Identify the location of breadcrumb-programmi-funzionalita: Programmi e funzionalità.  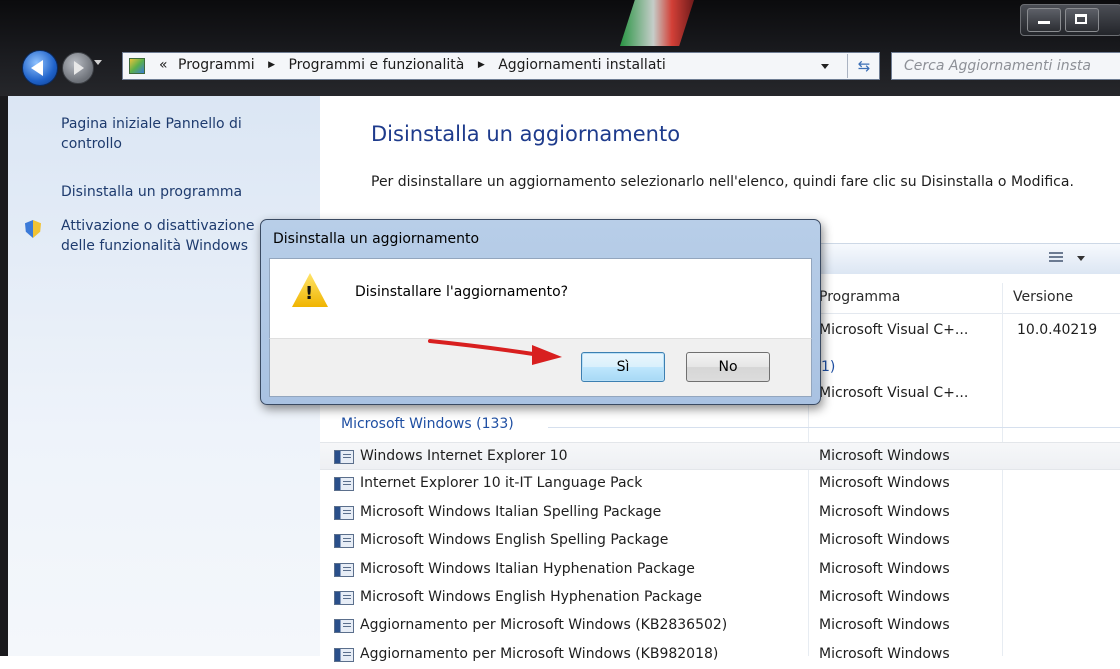
(376, 65).